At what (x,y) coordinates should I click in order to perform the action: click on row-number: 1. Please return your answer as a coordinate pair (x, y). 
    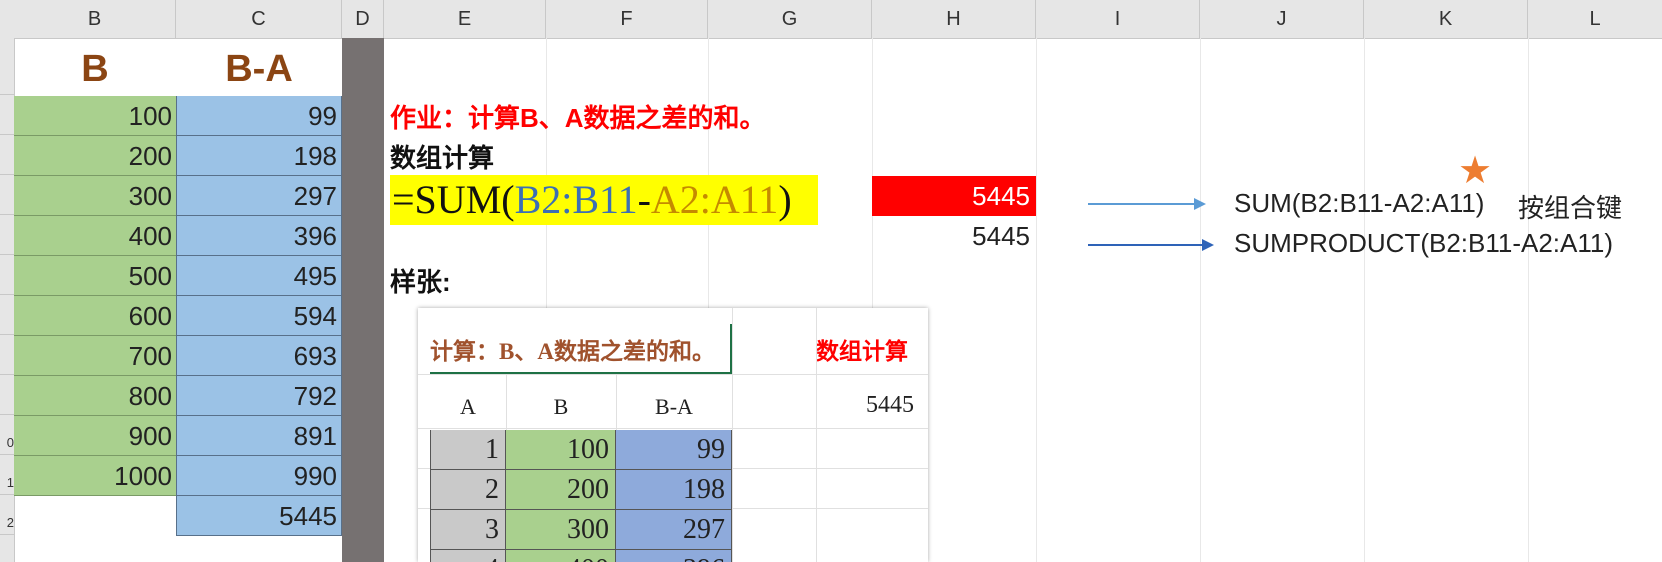
    Looking at the image, I should click on (7, 483).